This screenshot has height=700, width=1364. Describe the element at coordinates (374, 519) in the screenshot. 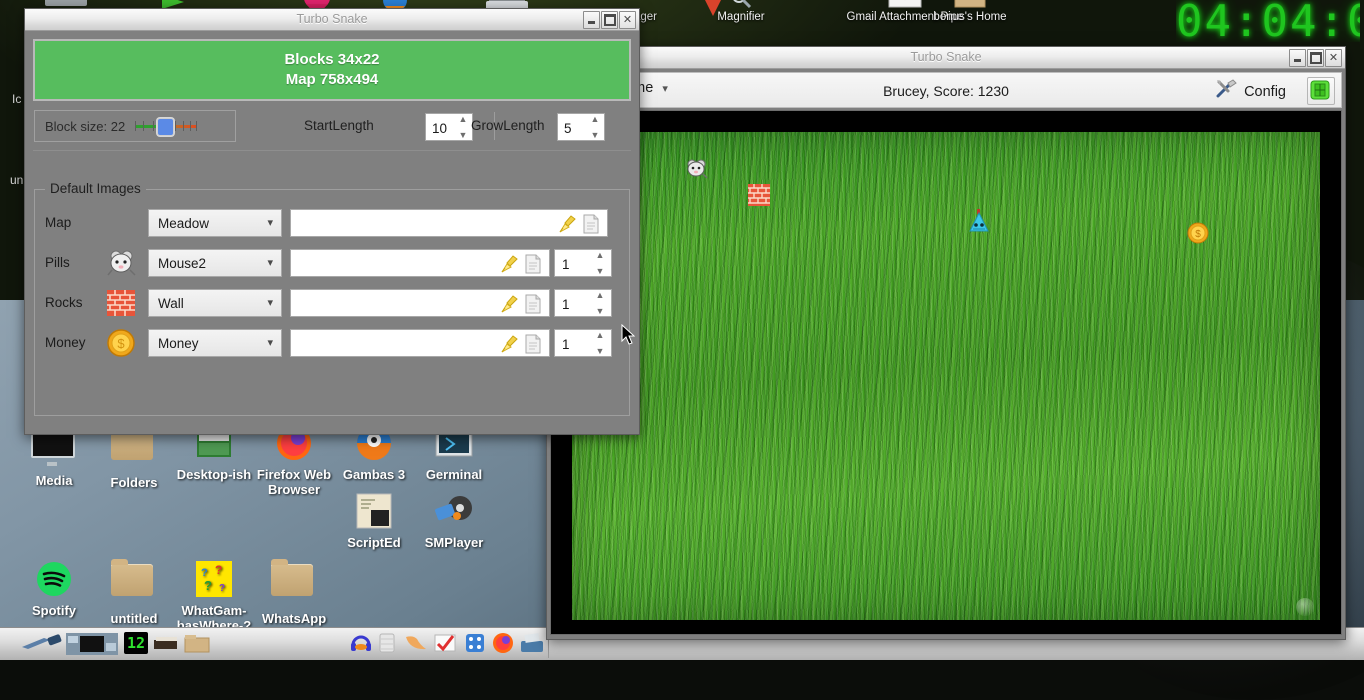

I see `desktop-icon-scripted: ScriptEd` at that location.